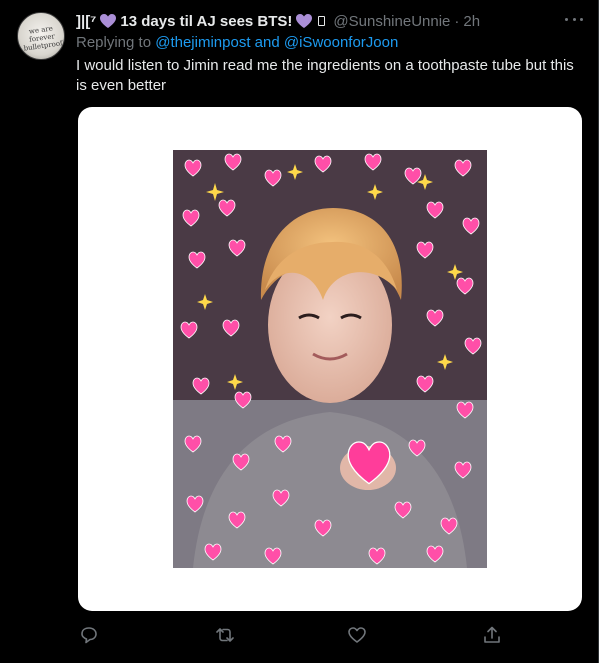 This screenshot has width=599, height=663. What do you see at coordinates (89, 635) in the screenshot?
I see `reply-icon` at bounding box center [89, 635].